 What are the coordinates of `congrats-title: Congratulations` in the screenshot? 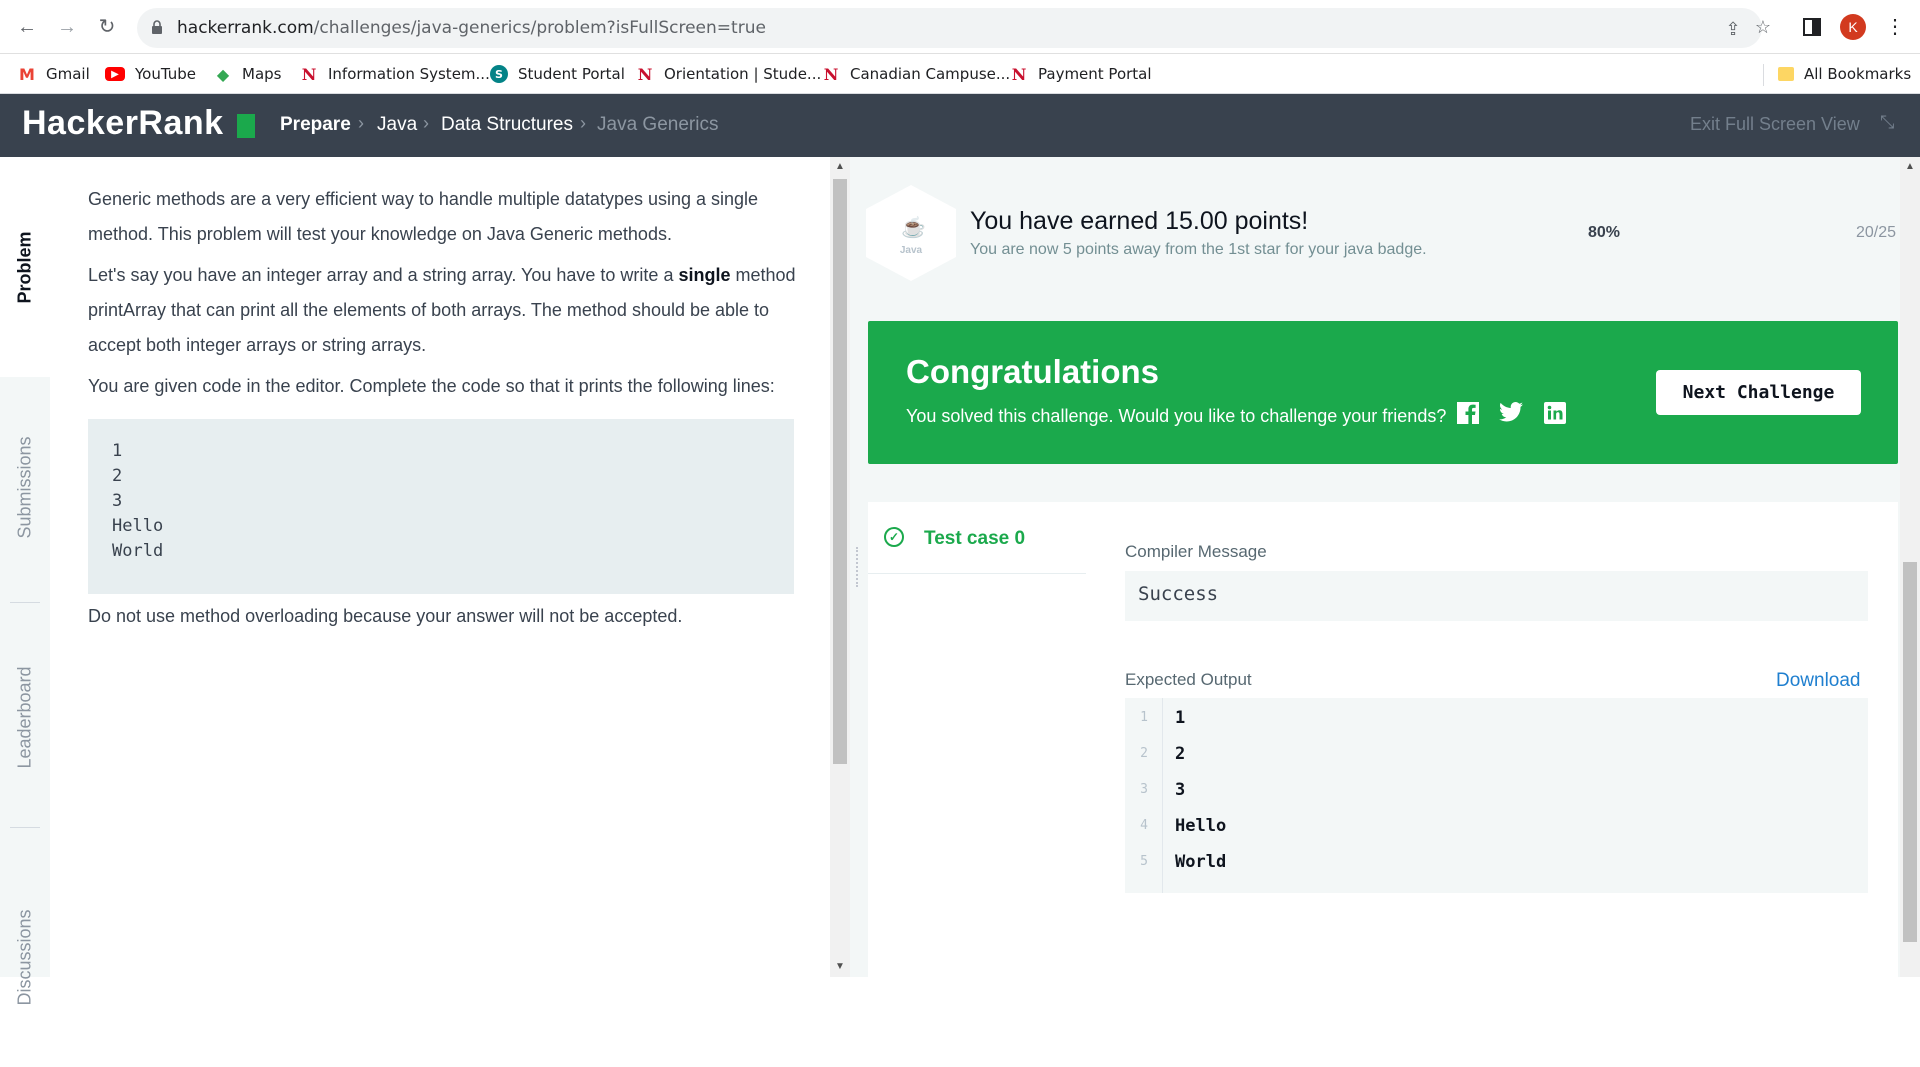 It's located at (1032, 371).